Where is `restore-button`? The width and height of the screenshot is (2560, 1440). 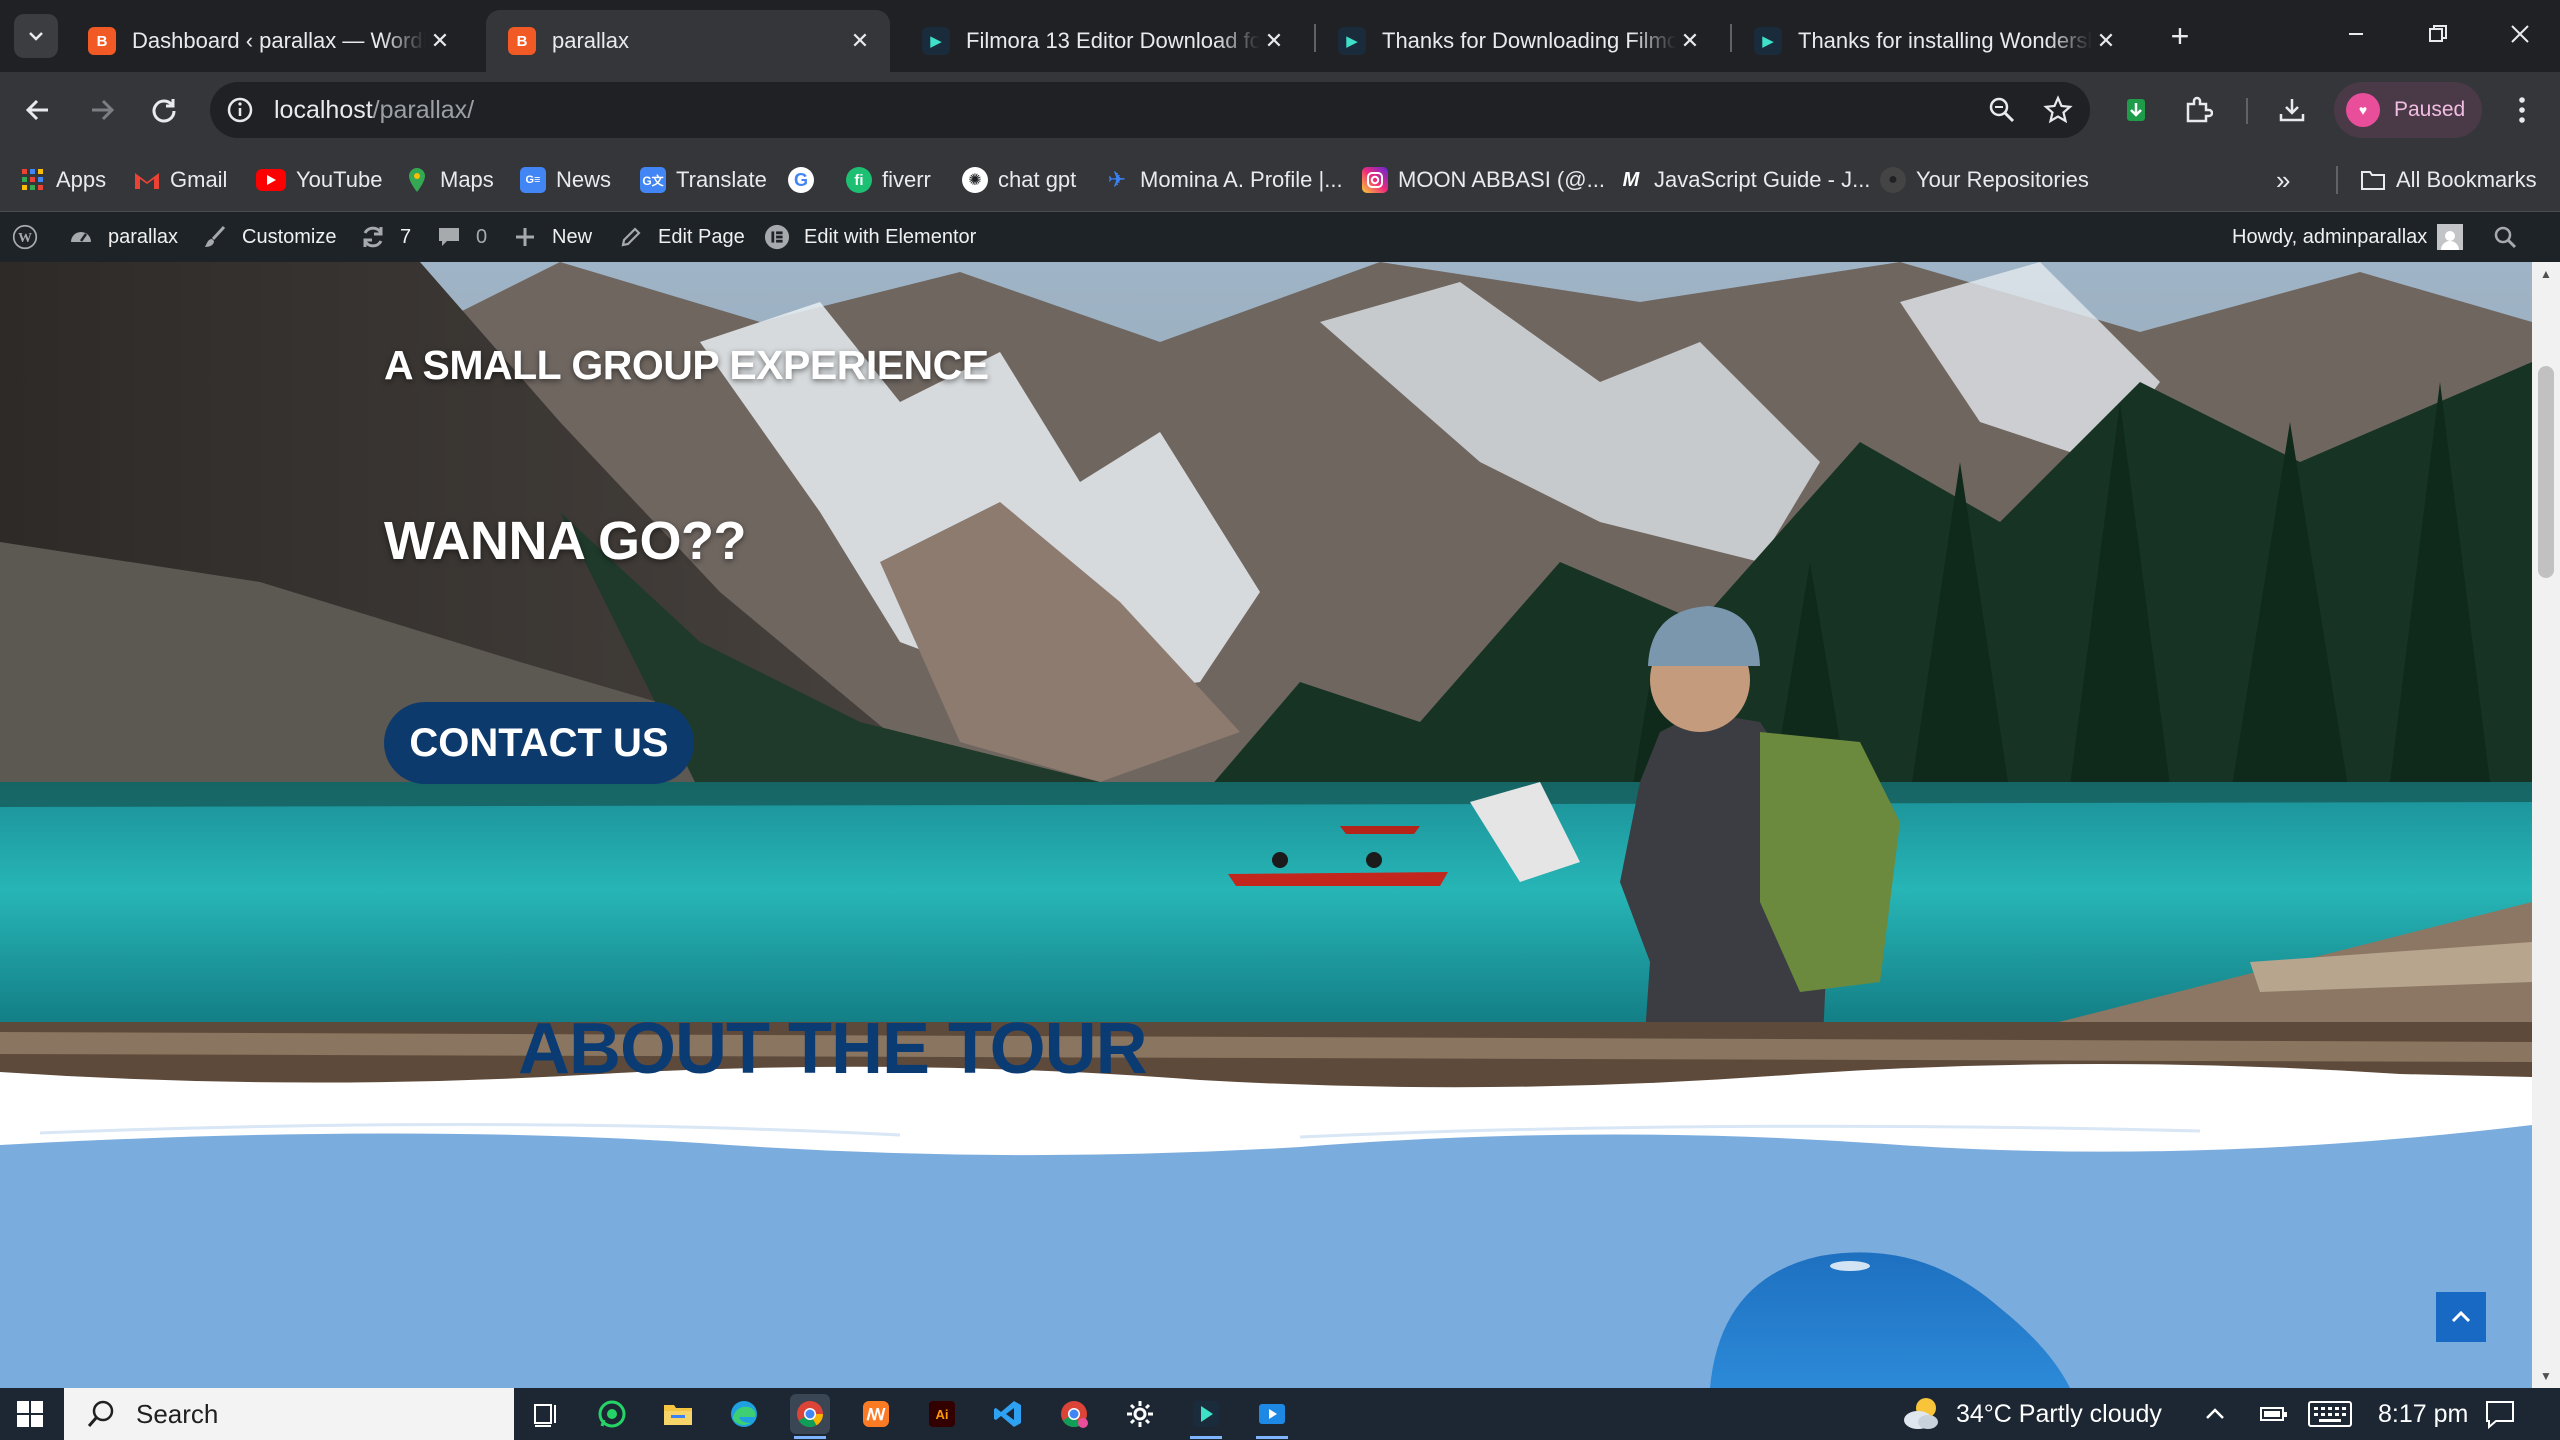 restore-button is located at coordinates (2438, 34).